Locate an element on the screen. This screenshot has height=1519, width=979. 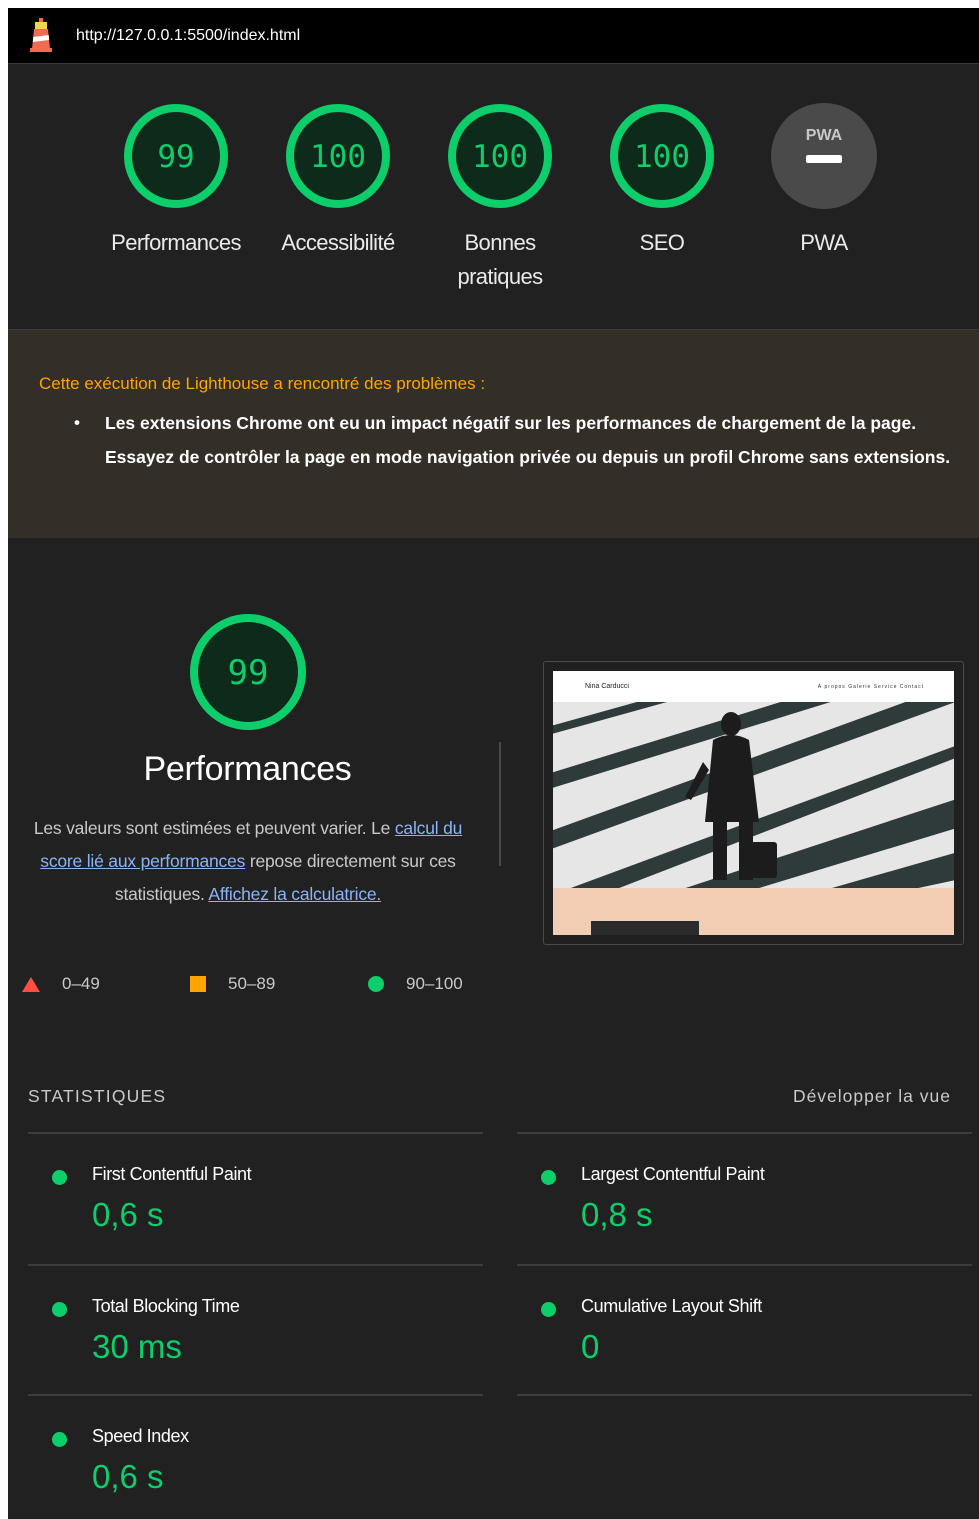
performance-gauge: 99 is located at coordinates (248, 672).